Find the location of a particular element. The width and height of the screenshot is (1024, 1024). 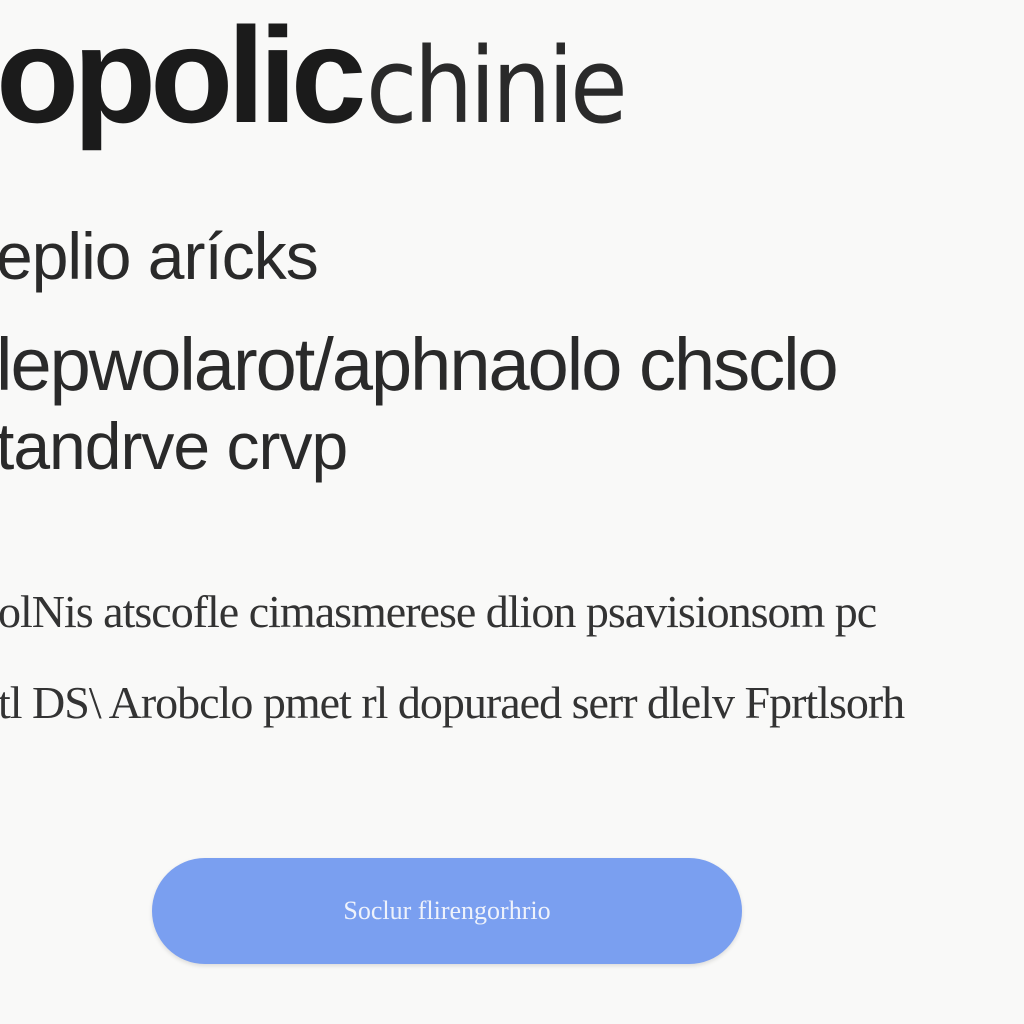

page-title: opolic chinie is located at coordinates (326, 75).